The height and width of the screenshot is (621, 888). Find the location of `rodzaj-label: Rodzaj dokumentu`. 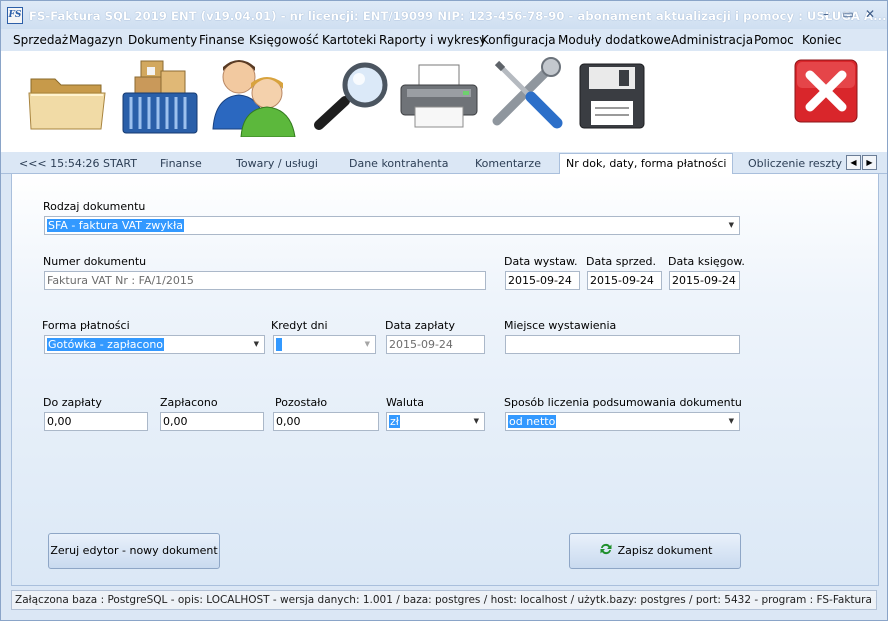

rodzaj-label: Rodzaj dokumentu is located at coordinates (94, 206).